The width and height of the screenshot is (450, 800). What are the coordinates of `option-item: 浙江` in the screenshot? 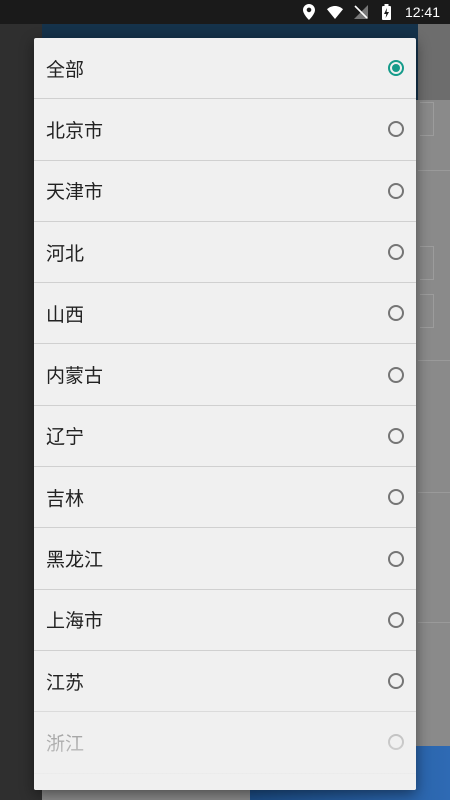 It's located at (225, 743).